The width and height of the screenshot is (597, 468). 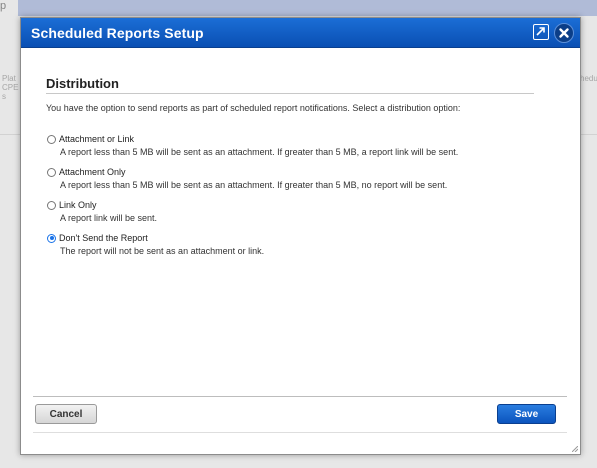 What do you see at coordinates (51, 139) in the screenshot?
I see `radio-attachment-or-link` at bounding box center [51, 139].